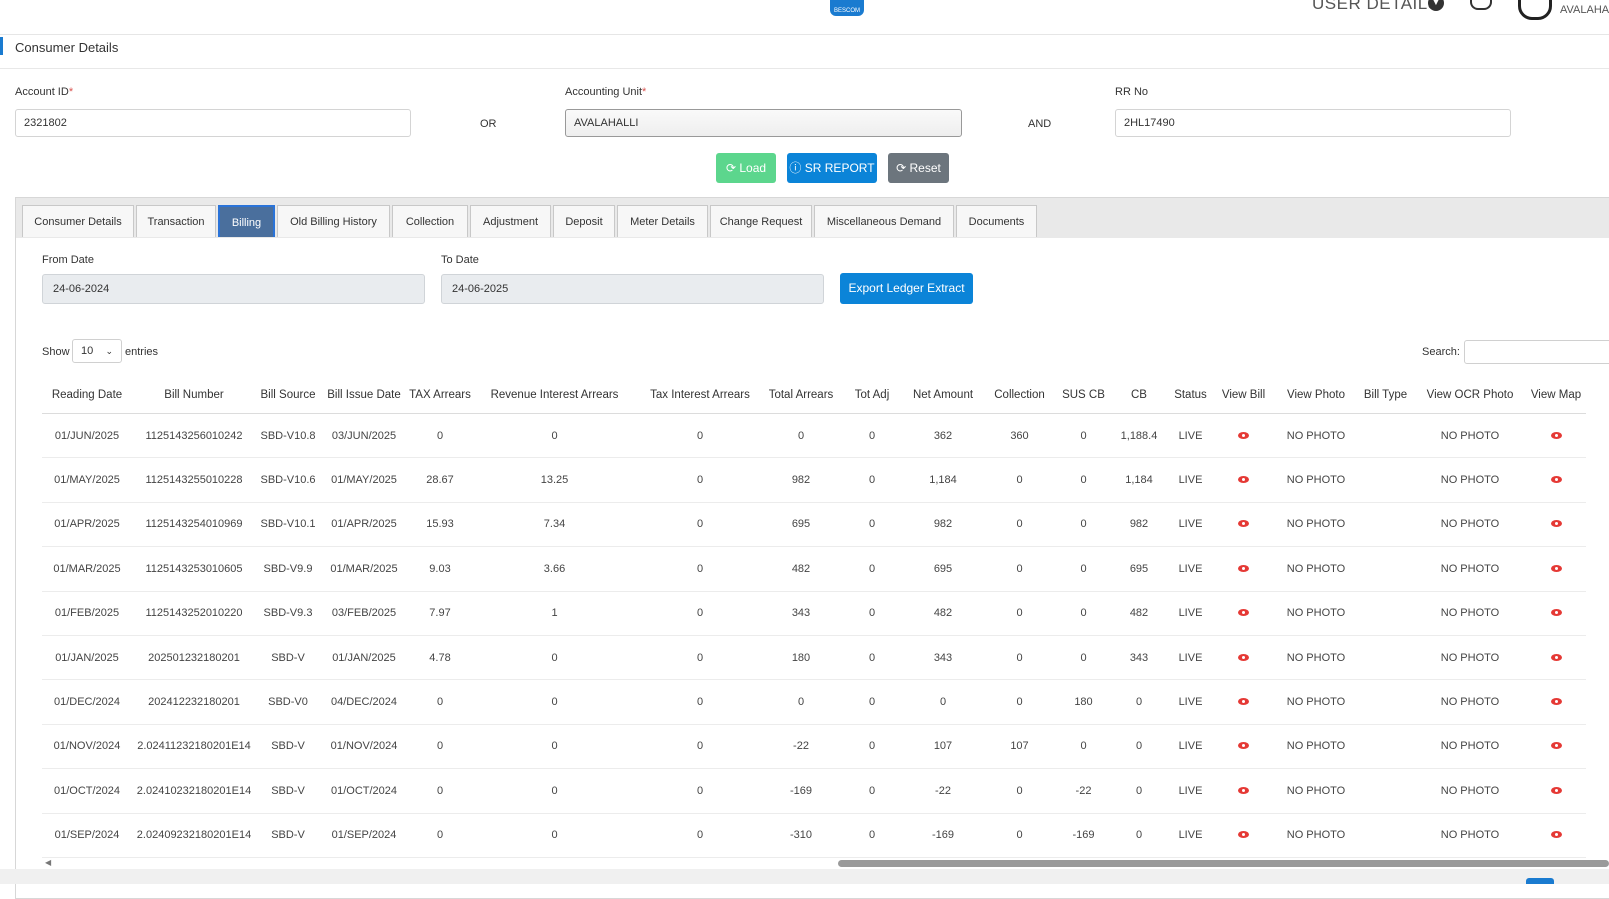  Describe the element at coordinates (288, 395) in the screenshot. I see `column-header: Bill Source` at that location.